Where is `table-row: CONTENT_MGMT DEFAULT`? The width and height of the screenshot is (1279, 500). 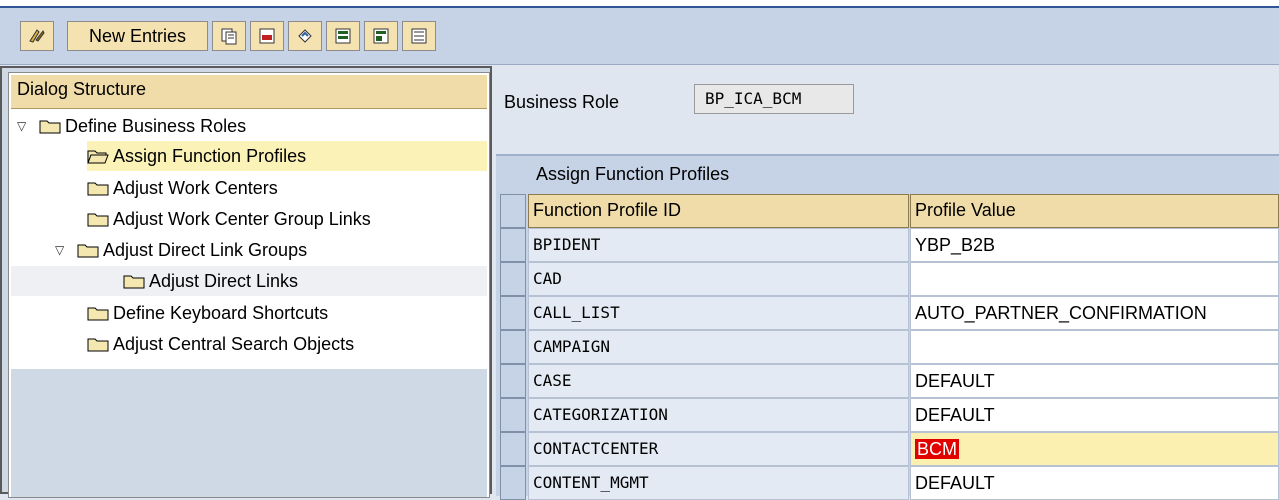 table-row: CONTENT_MGMT DEFAULT is located at coordinates (889, 483).